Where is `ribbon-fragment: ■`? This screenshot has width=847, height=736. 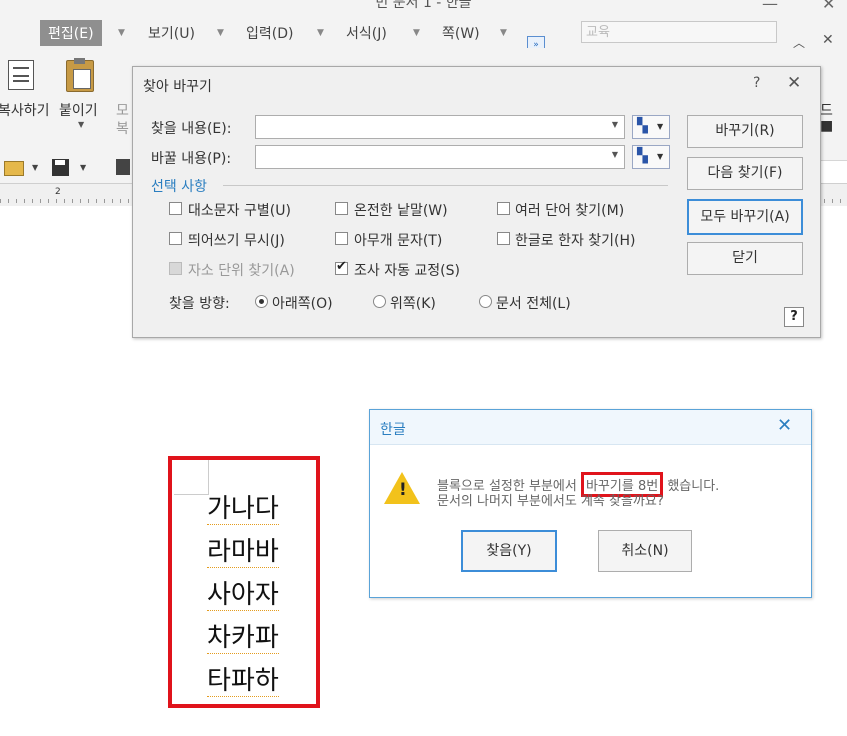
ribbon-fragment: ■ is located at coordinates (827, 126).